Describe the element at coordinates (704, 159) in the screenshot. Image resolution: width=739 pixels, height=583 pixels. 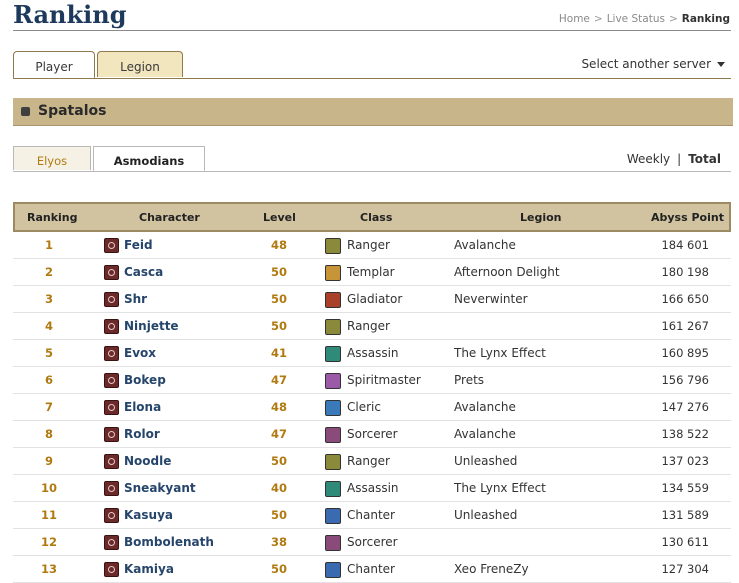
I see `period-total: Total` at that location.